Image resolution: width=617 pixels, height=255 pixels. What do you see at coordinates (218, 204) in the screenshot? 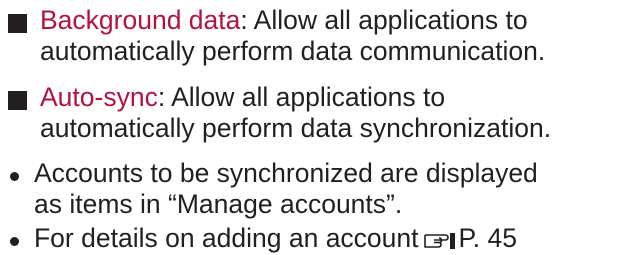
I see `item-line: as items in “Manage accounts”.` at bounding box center [218, 204].